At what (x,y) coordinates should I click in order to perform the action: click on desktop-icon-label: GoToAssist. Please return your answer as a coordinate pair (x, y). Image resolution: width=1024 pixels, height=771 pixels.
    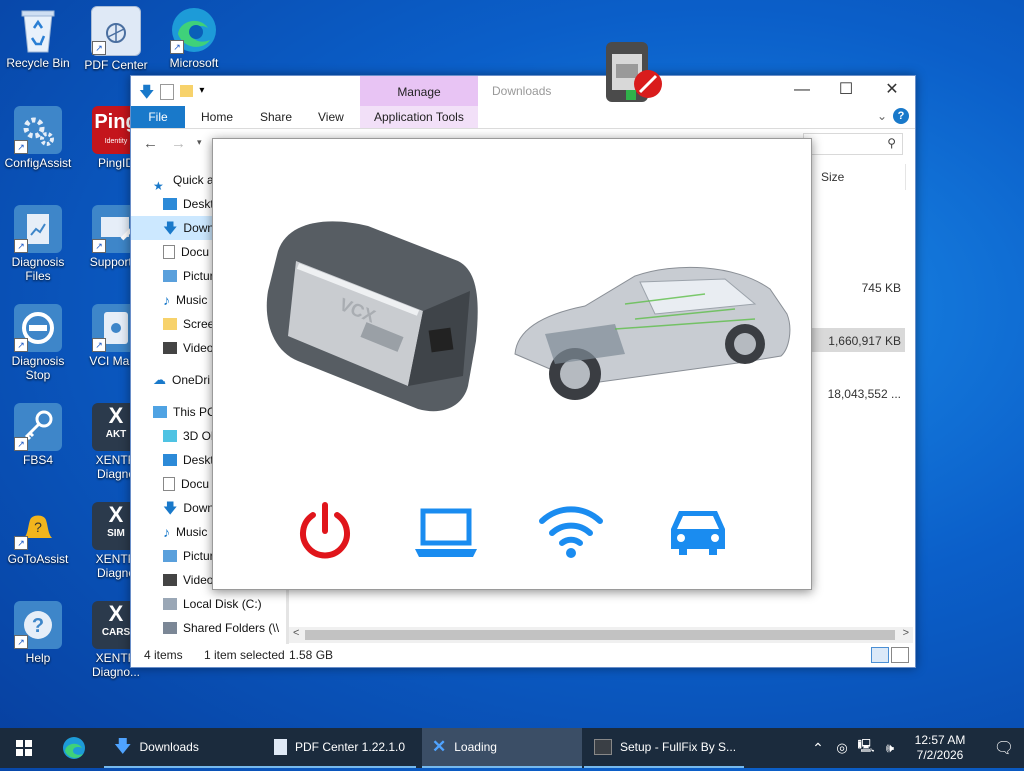
    Looking at the image, I should click on (38, 559).